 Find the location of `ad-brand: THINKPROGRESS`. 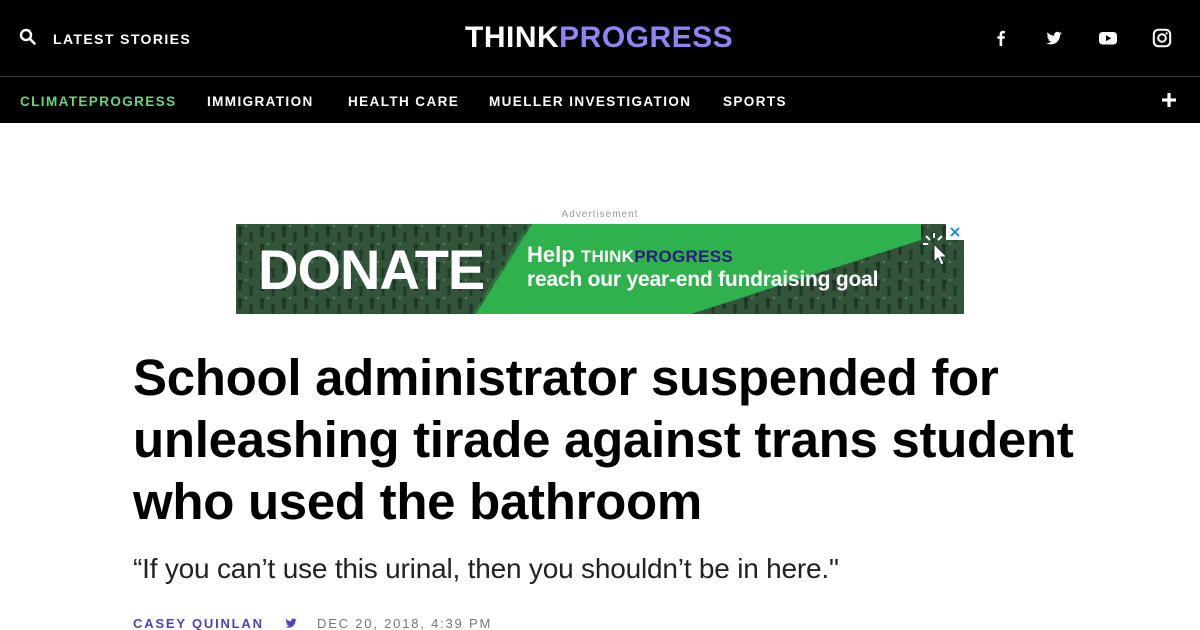

ad-brand: THINKPROGRESS is located at coordinates (657, 256).